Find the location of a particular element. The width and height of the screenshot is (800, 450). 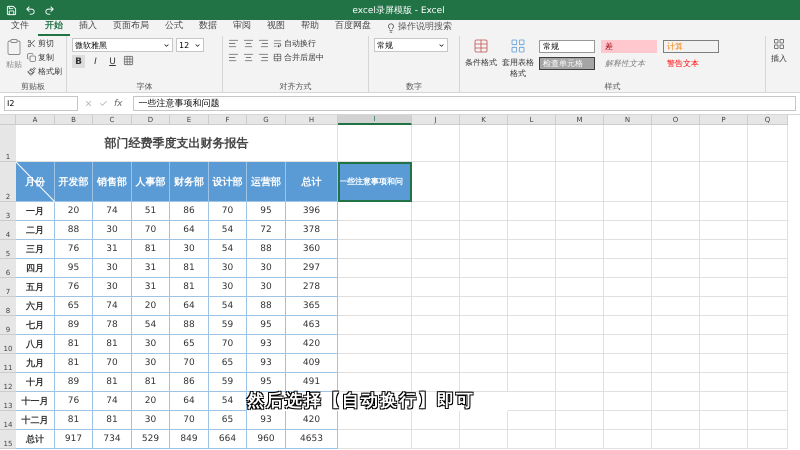

align-bottom-icon is located at coordinates (263, 43).